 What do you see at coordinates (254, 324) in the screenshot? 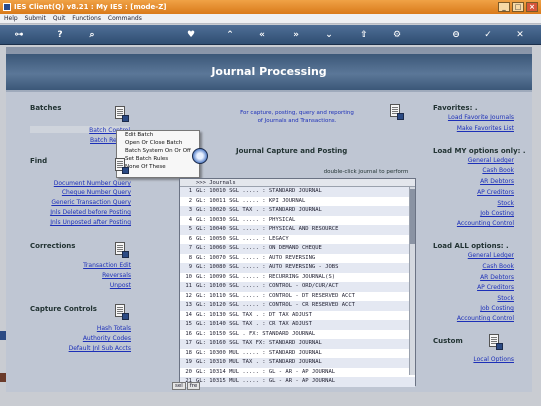
I see `row-text: GL: 10140 SGL TAX . : CR TAX ADJUST` at bounding box center [254, 324].